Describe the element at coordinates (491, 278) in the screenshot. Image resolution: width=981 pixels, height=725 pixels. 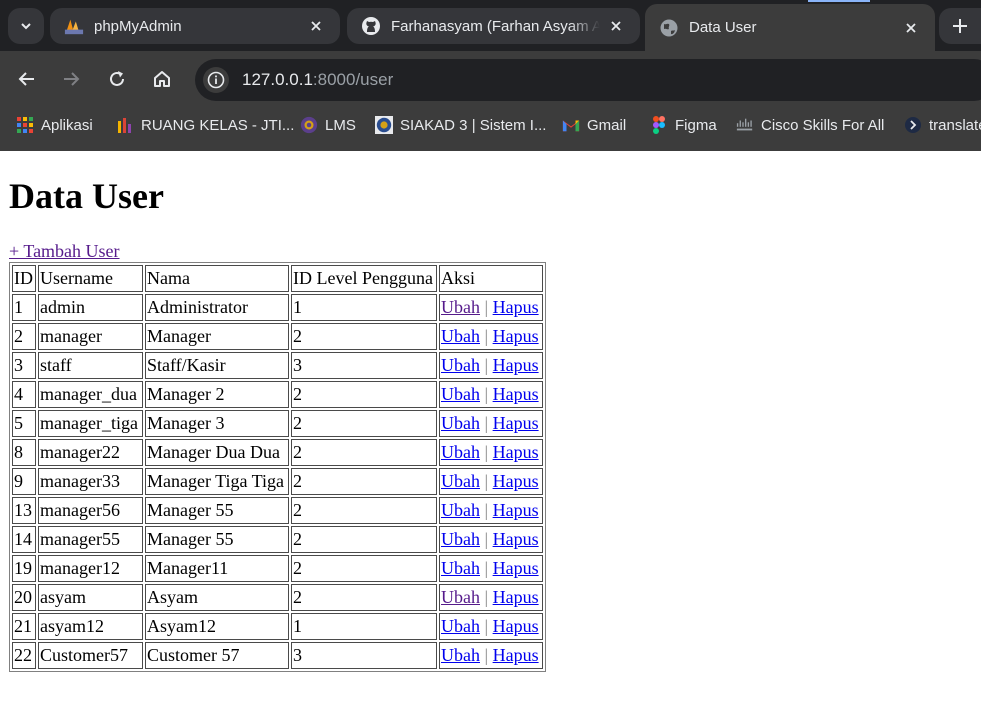
I see `header-aksi: Aksi` at that location.